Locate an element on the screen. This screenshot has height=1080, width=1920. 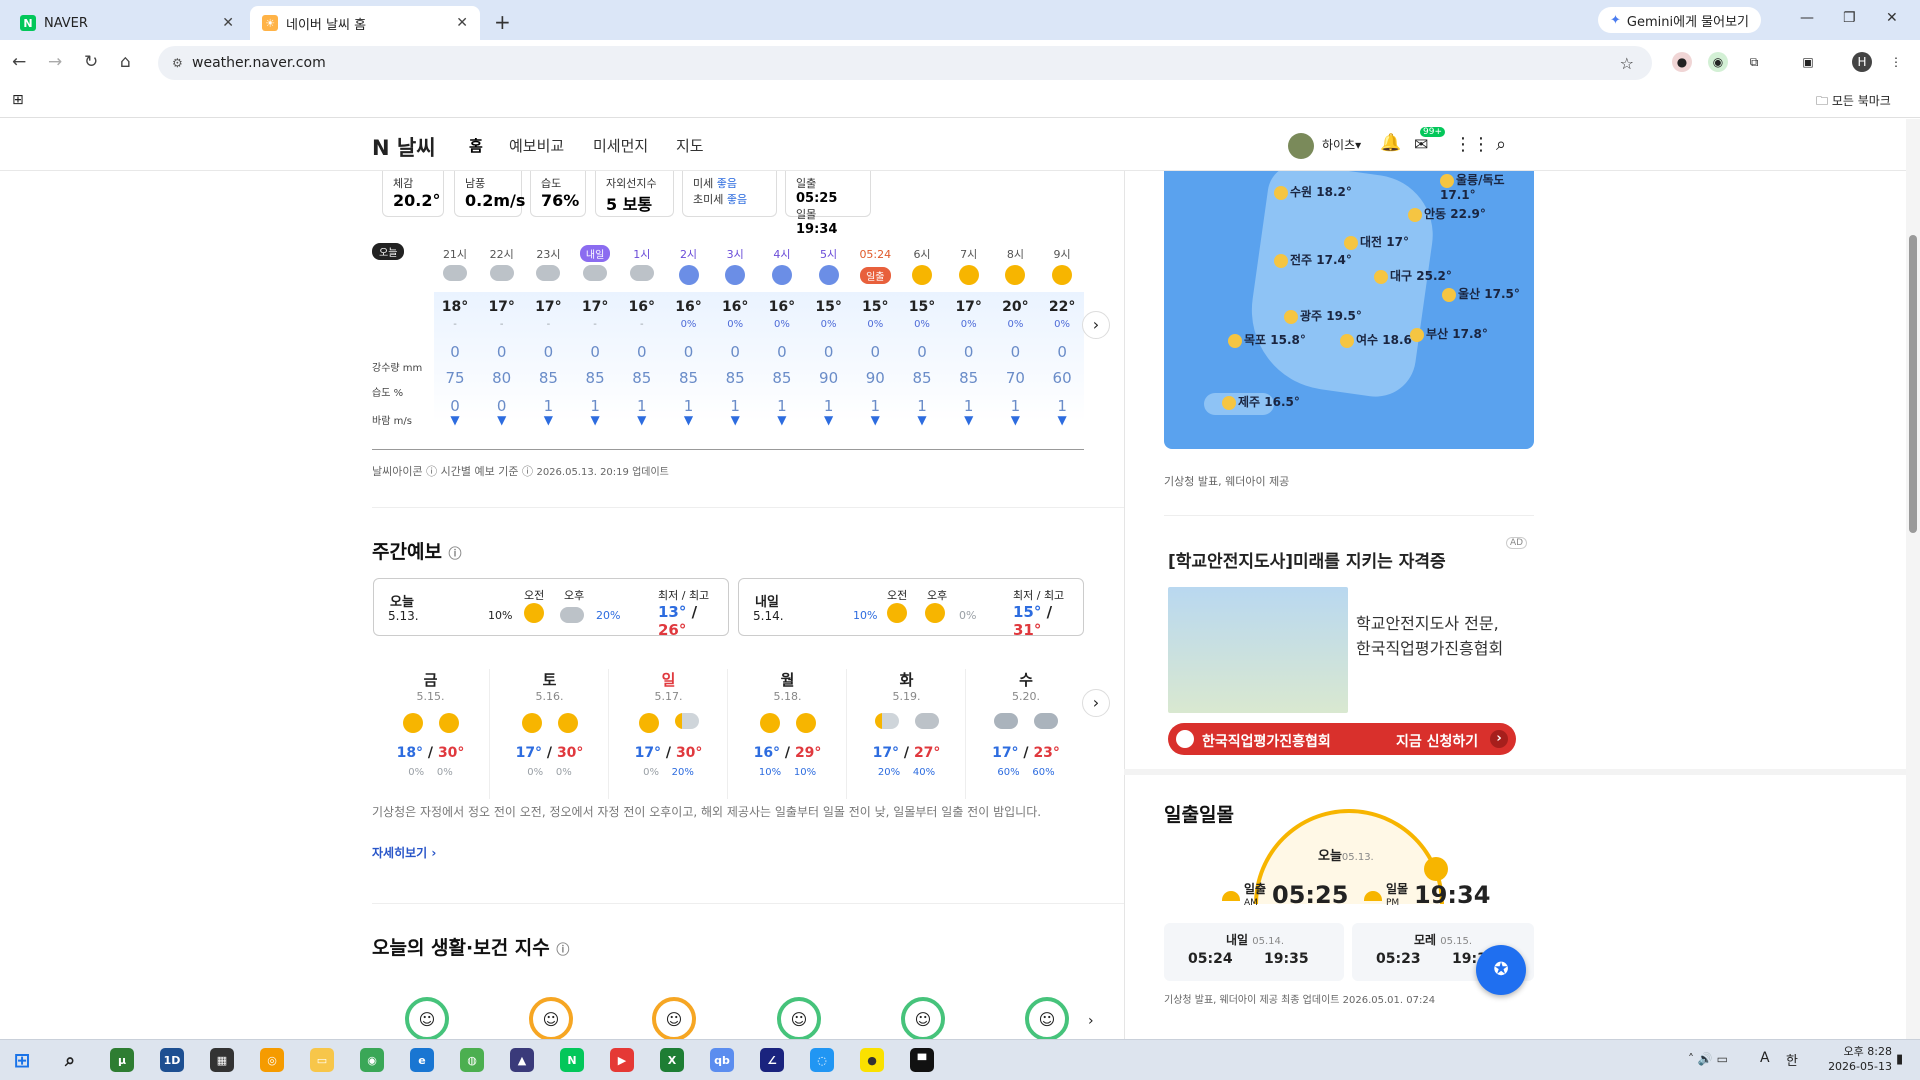
font-a-indicator: A is located at coordinates (1765, 1058).